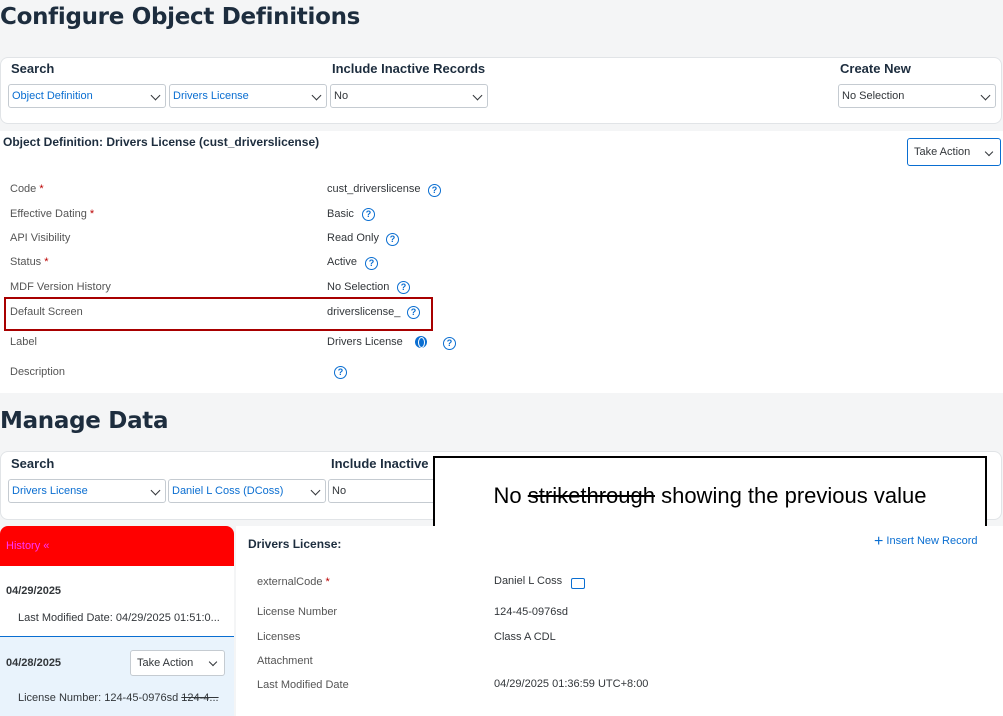 The image size is (1003, 716). I want to click on manage-include-inactive-value: No, so click(339, 491).